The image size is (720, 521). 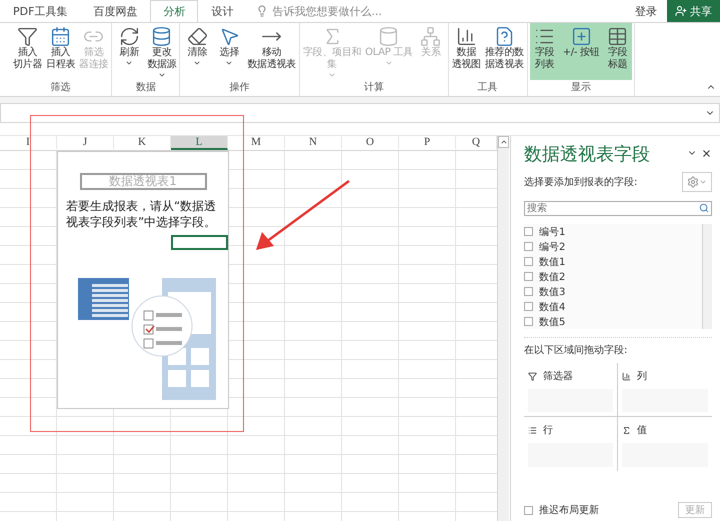 What do you see at coordinates (707, 276) in the screenshot?
I see `scrollbar` at bounding box center [707, 276].